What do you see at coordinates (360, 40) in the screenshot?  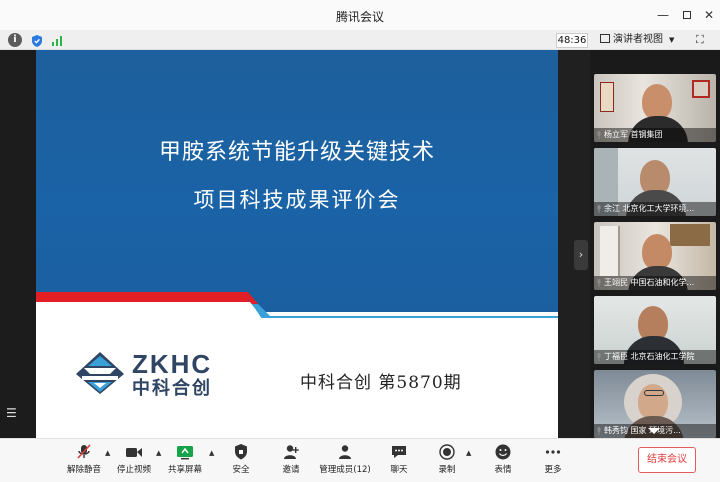 I see `meeting-info-bar: i 48:36 演讲者视图 ▼ ⛶` at bounding box center [360, 40].